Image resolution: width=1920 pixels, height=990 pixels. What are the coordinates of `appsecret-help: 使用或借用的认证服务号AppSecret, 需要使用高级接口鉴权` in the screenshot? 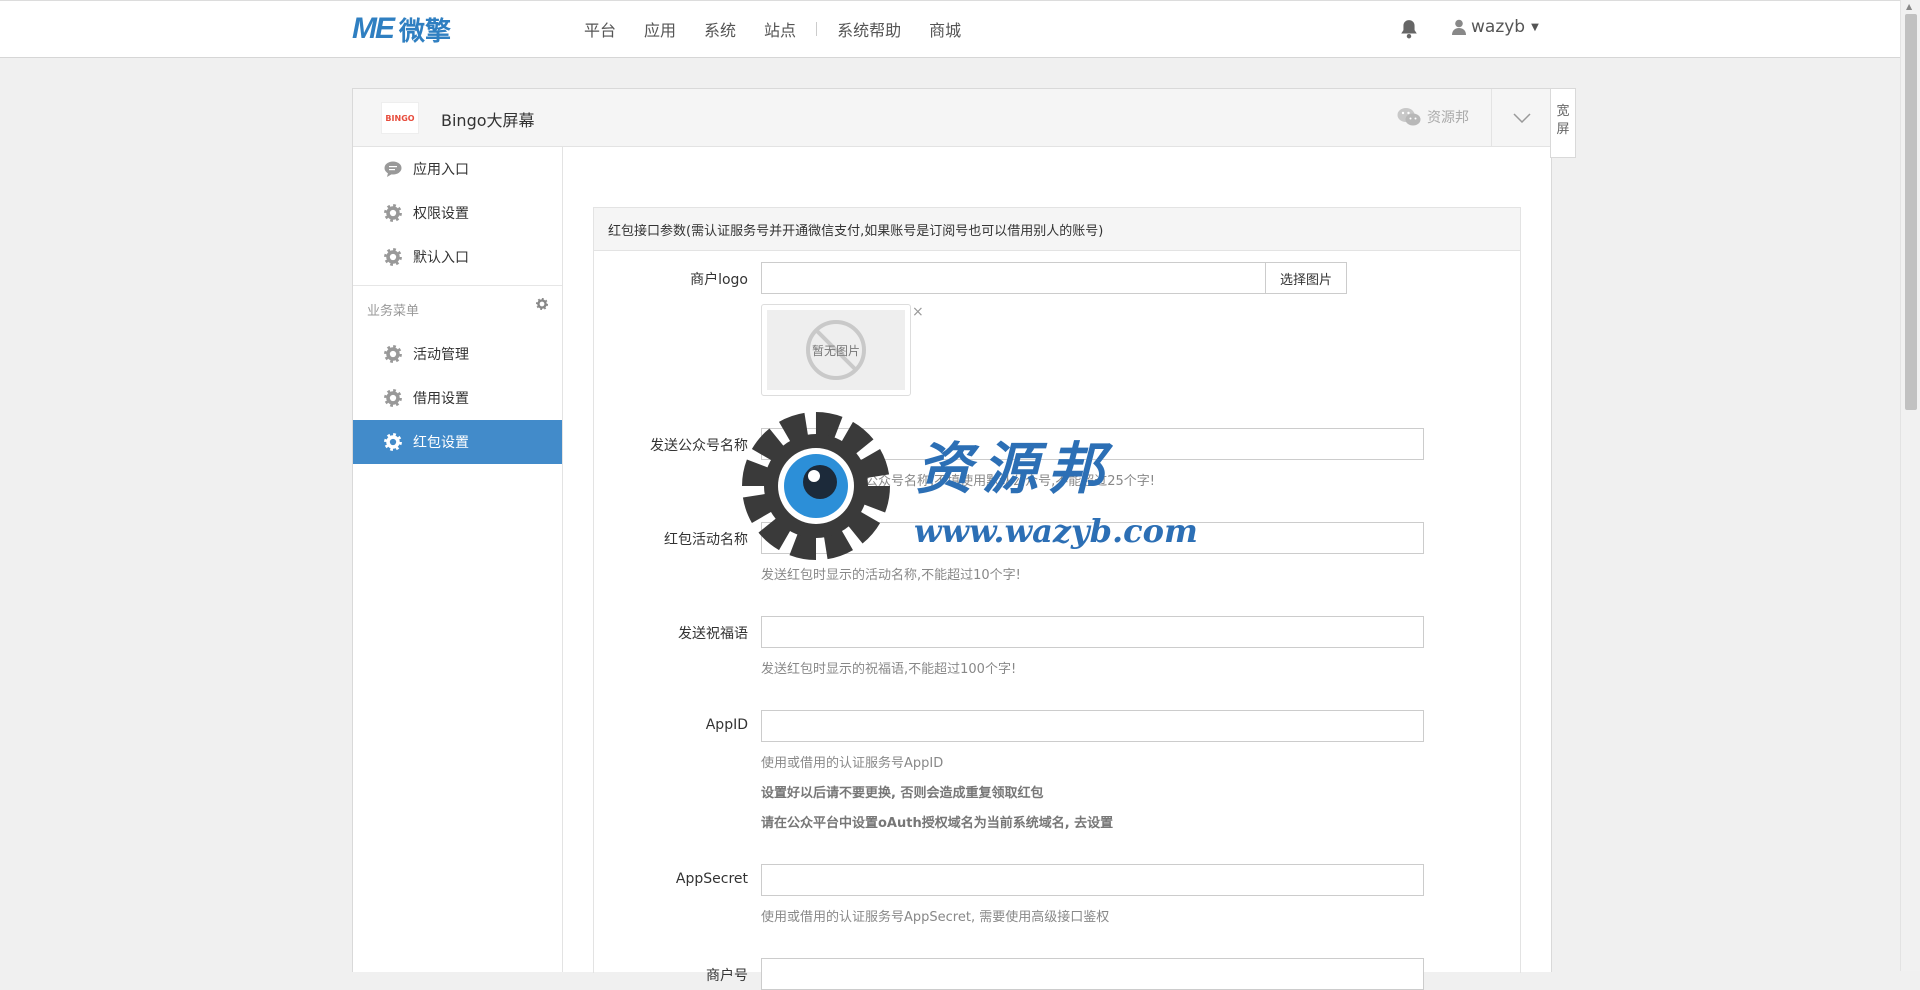 It's located at (935, 917).